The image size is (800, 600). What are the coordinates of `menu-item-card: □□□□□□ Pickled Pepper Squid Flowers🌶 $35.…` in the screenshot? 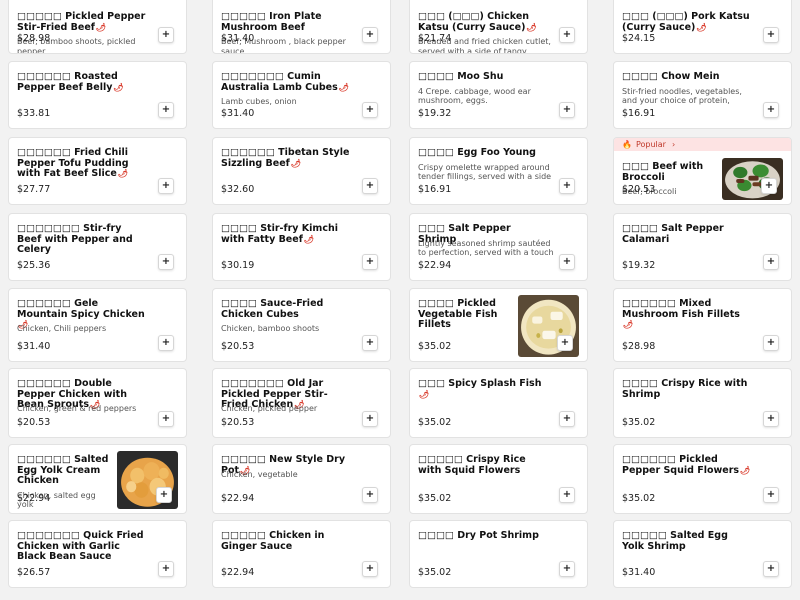 It's located at (702, 479).